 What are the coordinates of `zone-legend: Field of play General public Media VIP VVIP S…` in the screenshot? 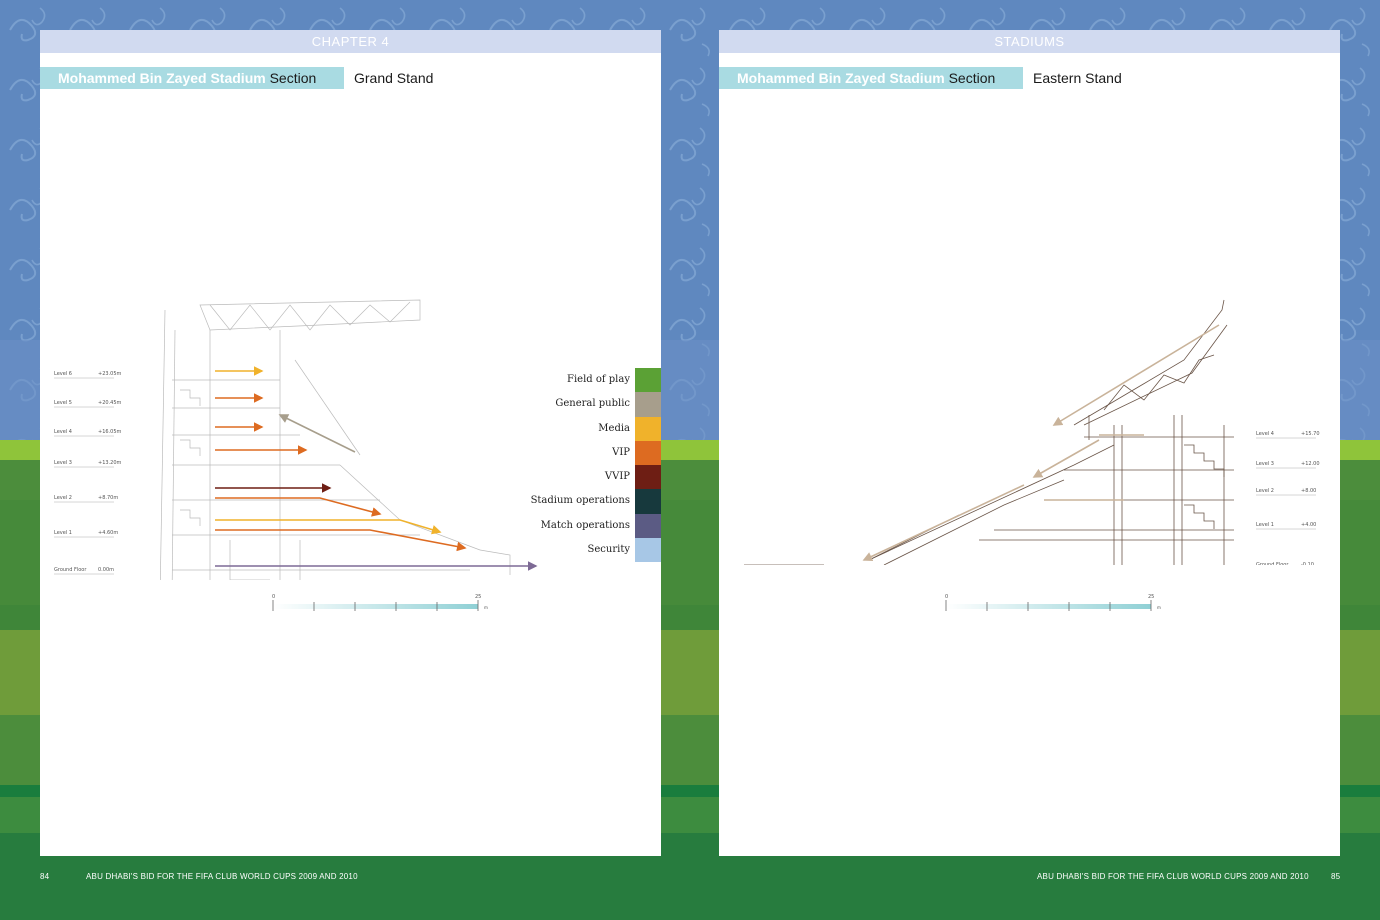 It's located at (589, 465).